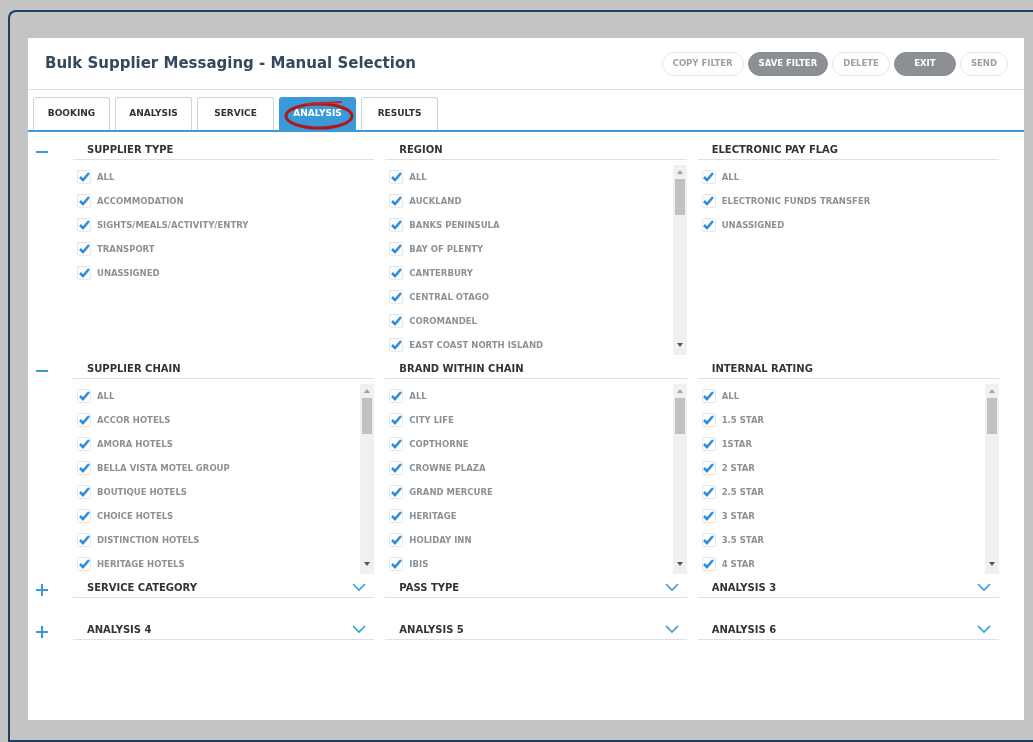  Describe the element at coordinates (454, 225) in the screenshot. I see `option-label: BANKS PENINSULA` at that location.